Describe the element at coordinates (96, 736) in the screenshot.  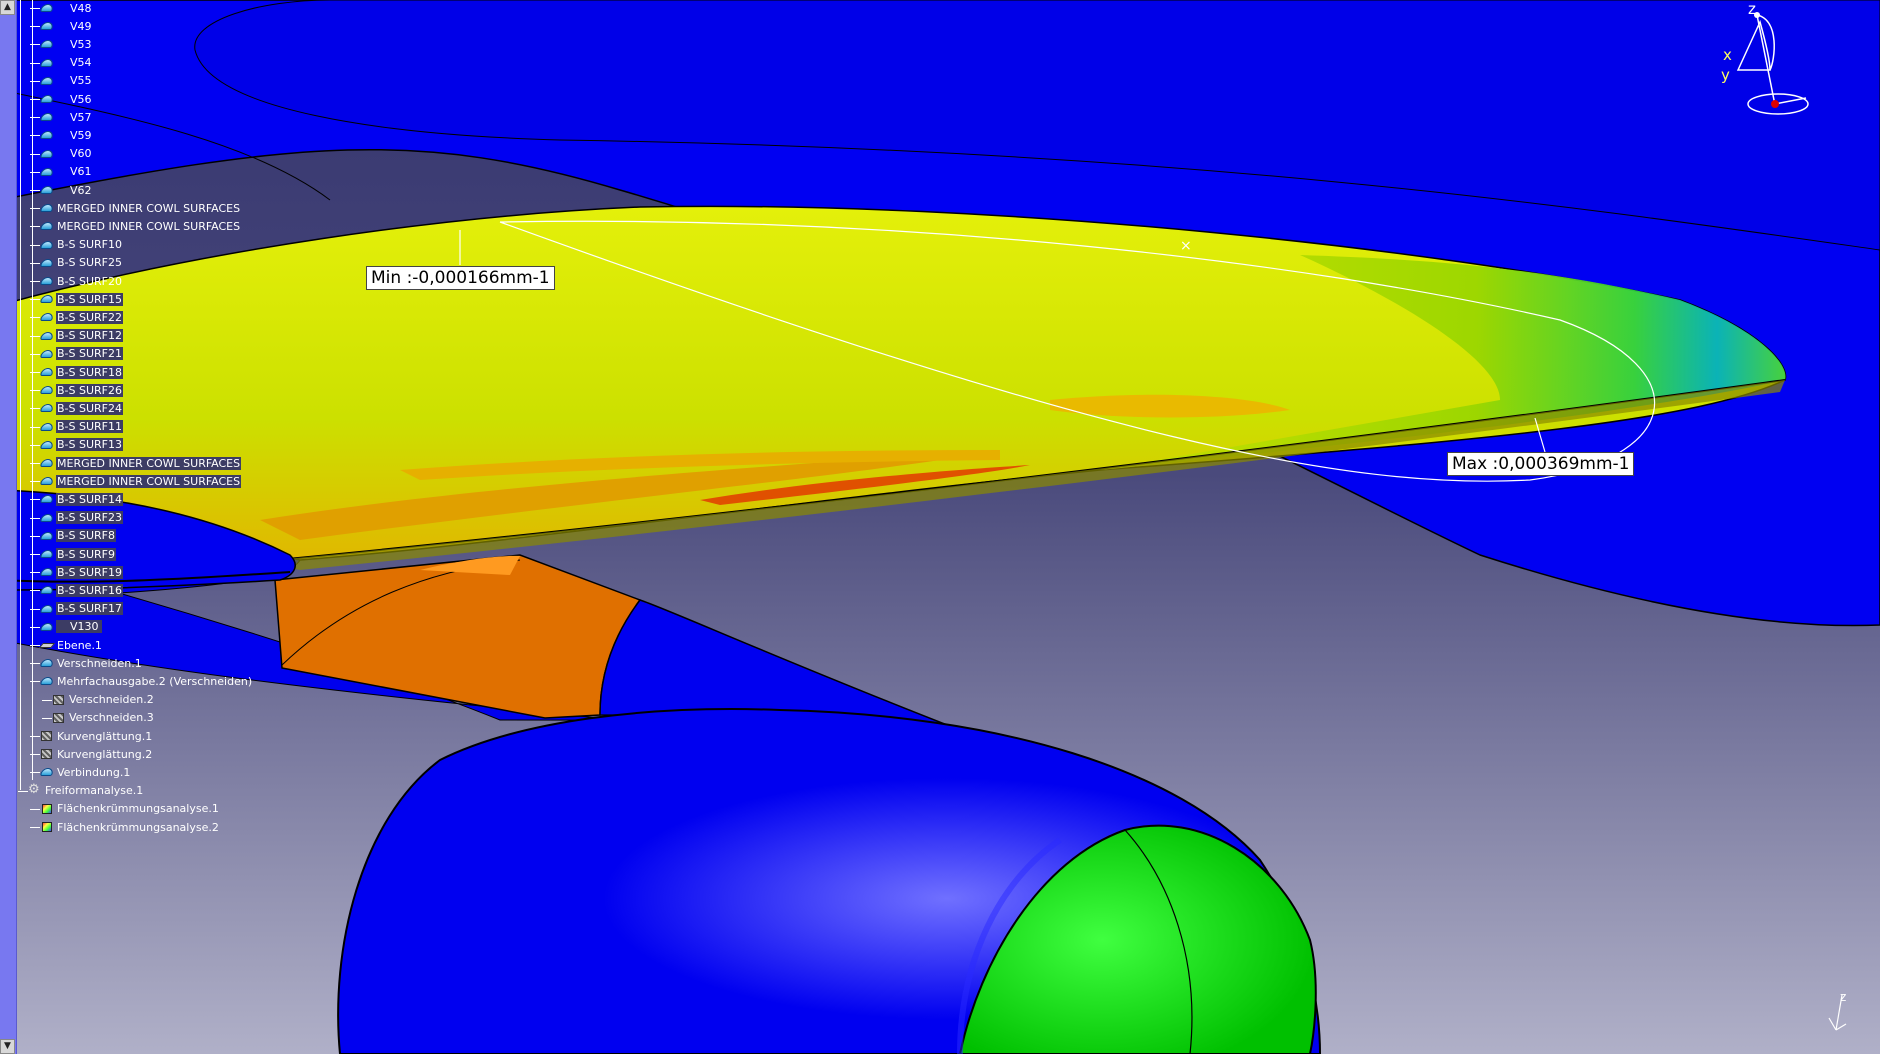
I see `tree-node: Kurvenglättung.1` at that location.